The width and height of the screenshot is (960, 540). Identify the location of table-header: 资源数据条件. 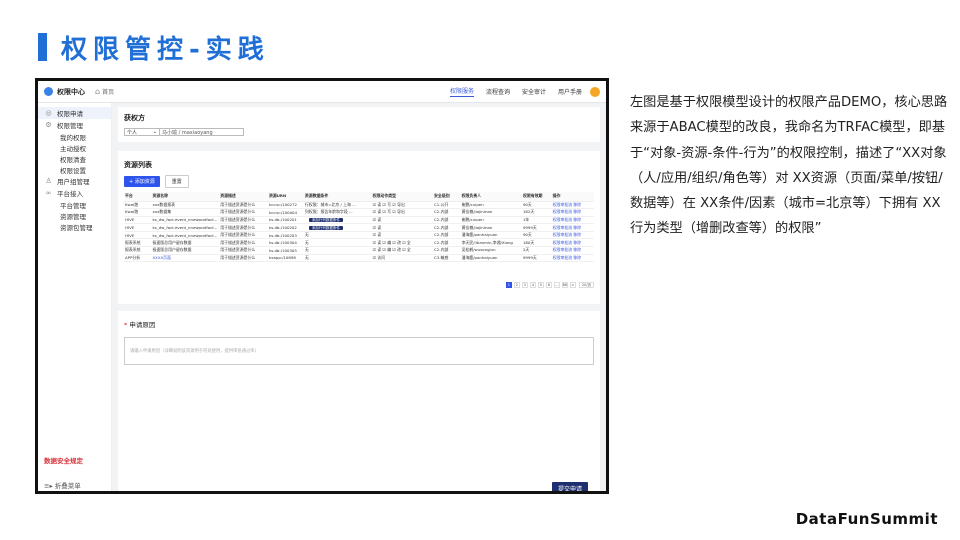
(337, 197).